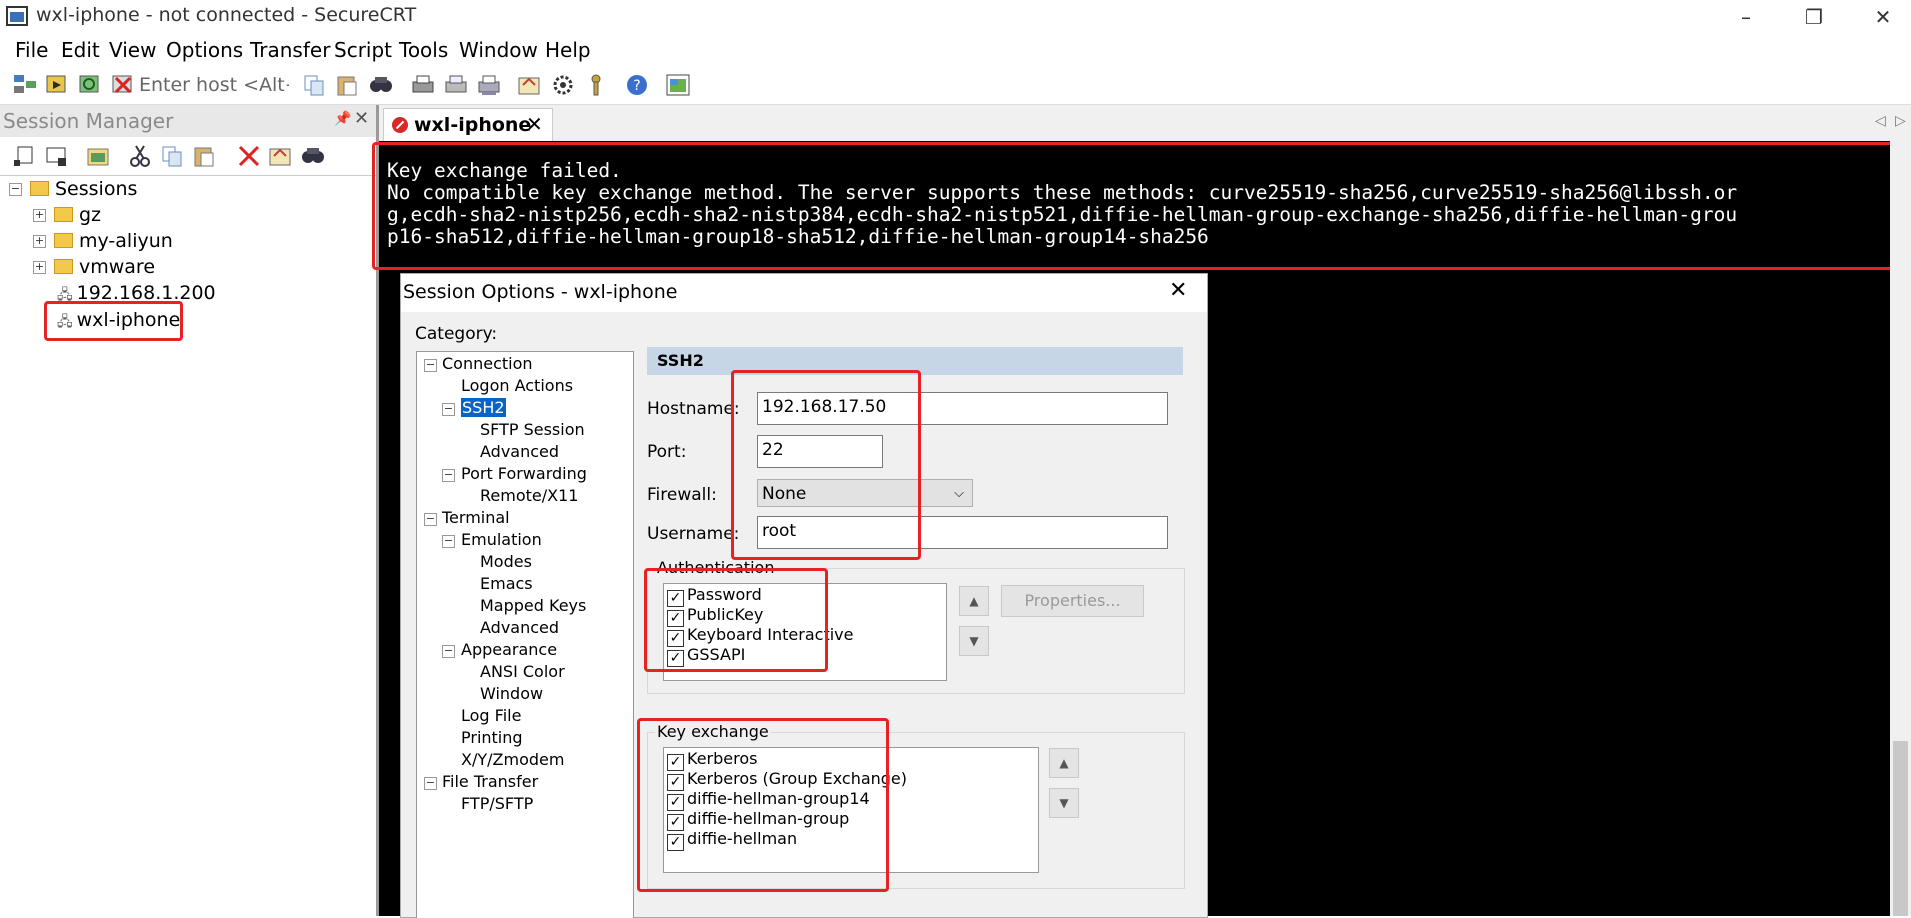 The width and height of the screenshot is (1911, 918). What do you see at coordinates (104, 267) in the screenshot?
I see `tree-item-vmware: vmware` at bounding box center [104, 267].